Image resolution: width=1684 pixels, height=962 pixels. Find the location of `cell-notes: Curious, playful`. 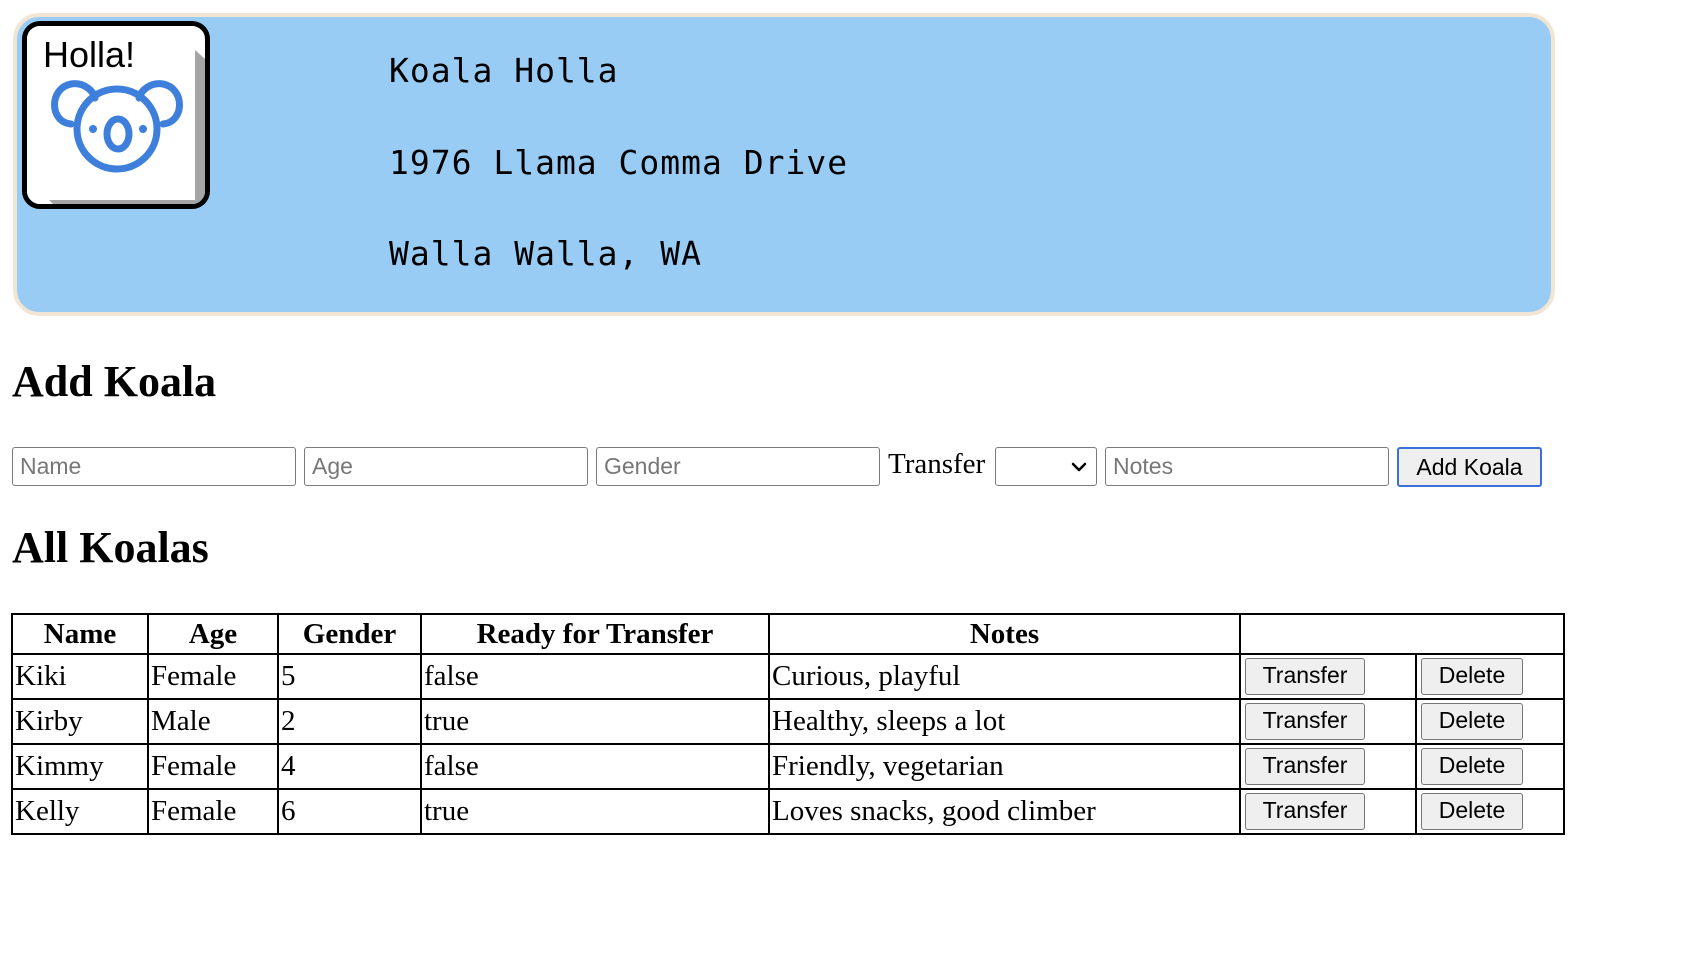

cell-notes: Curious, playful is located at coordinates (1004, 676).